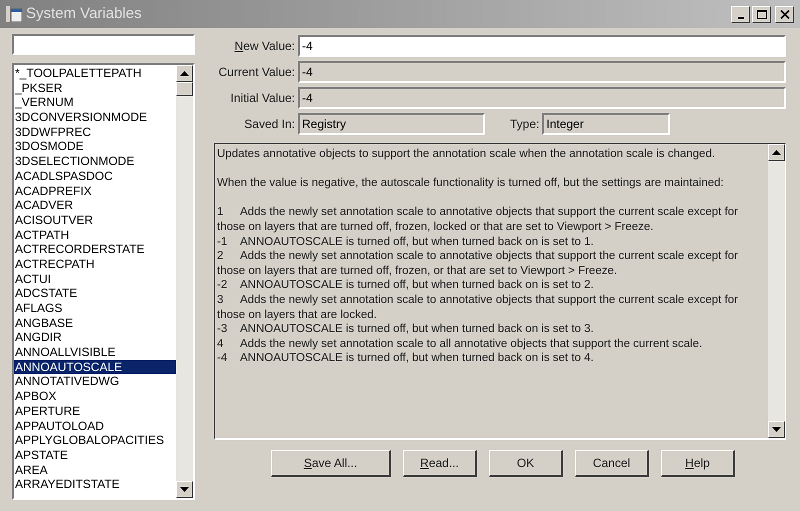  What do you see at coordinates (263, 98) in the screenshot?
I see `field-label: Initial Value:` at bounding box center [263, 98].